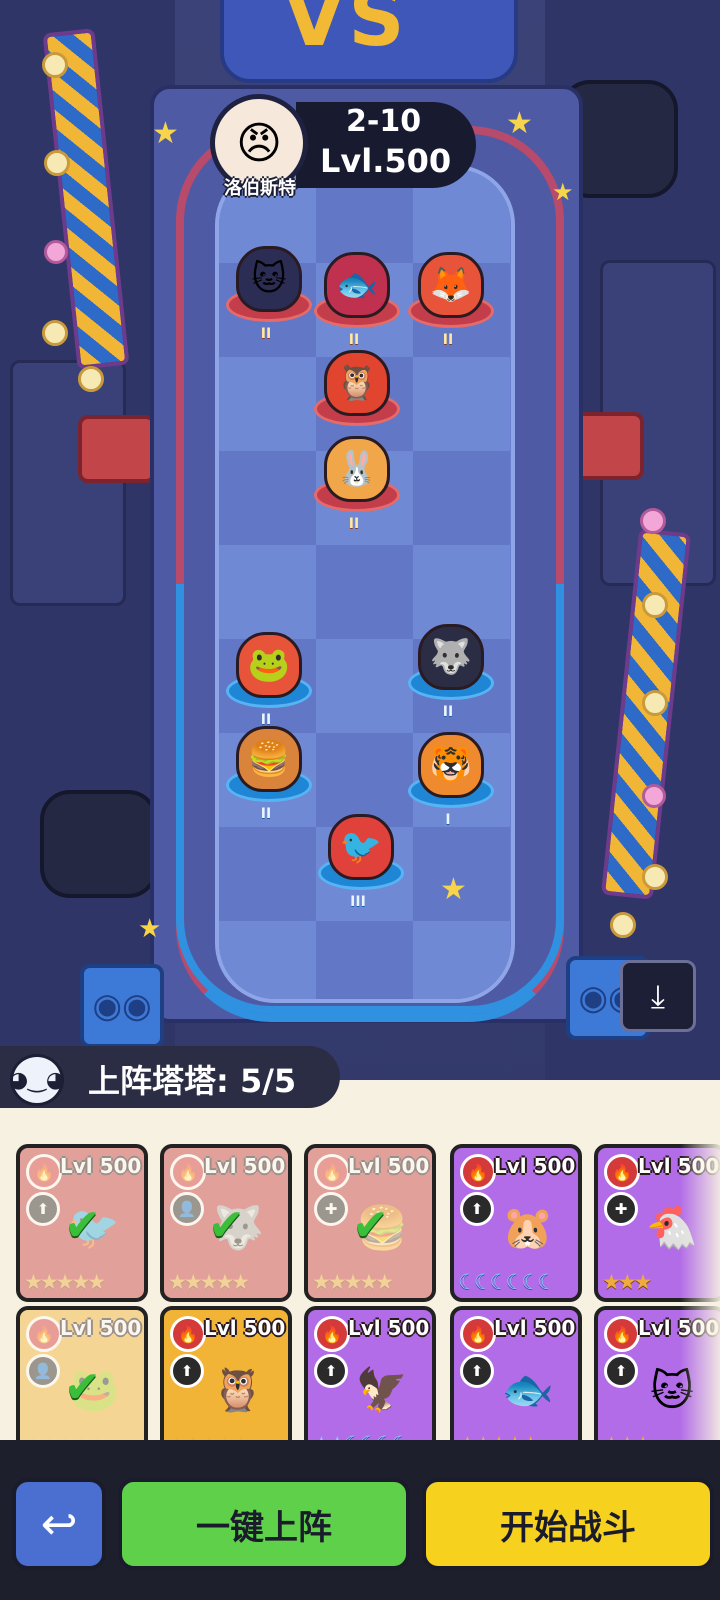  Describe the element at coordinates (122, 1006) in the screenshot. I see `cat-block-left: ◉◉` at that location.